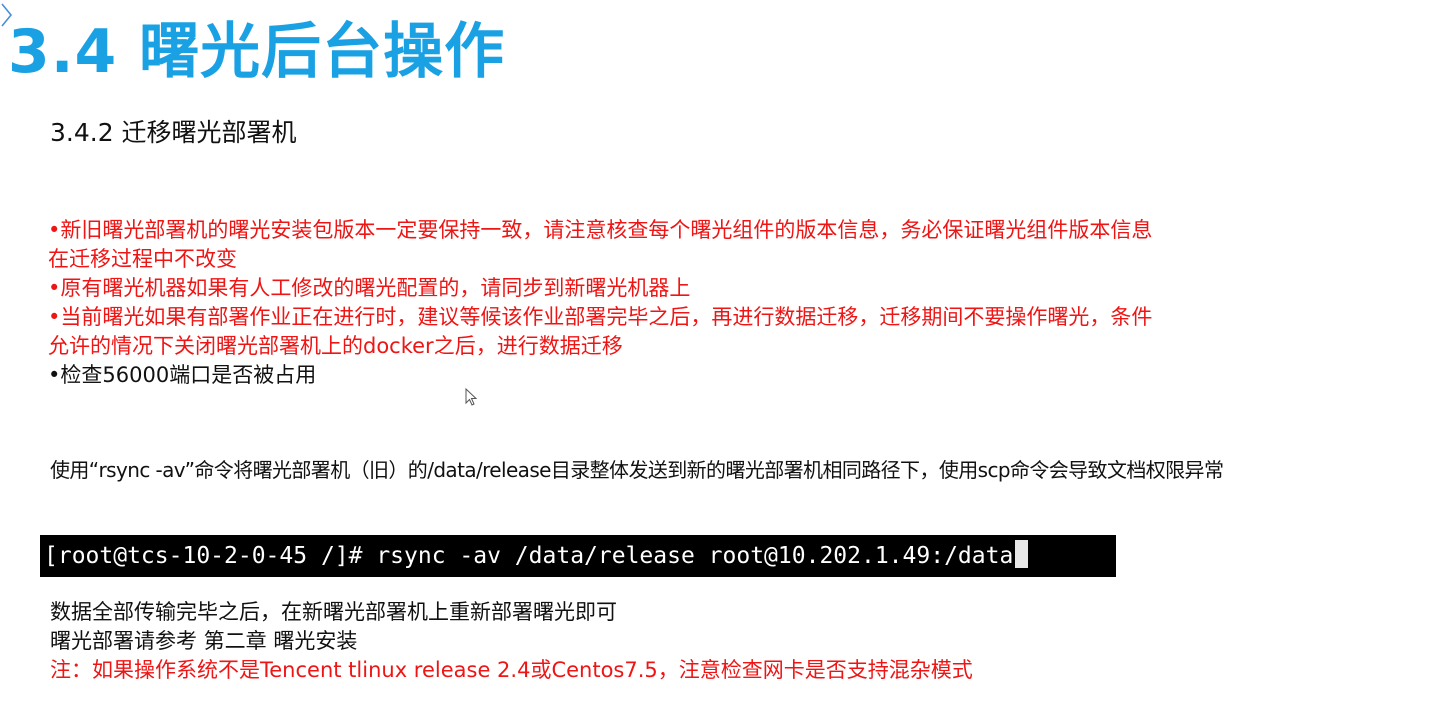 The width and height of the screenshot is (1435, 710). What do you see at coordinates (173, 132) in the screenshot?
I see `section-subtitle: 3.4.2 迁移曙光部署机` at bounding box center [173, 132].